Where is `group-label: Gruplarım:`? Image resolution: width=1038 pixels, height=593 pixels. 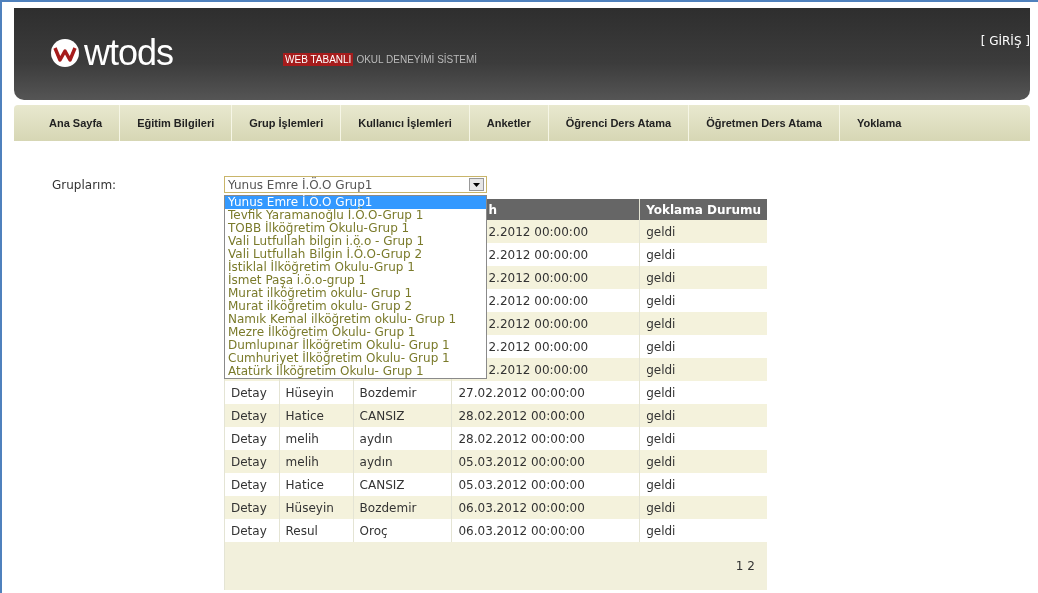
group-label: Gruplarım: is located at coordinates (85, 185).